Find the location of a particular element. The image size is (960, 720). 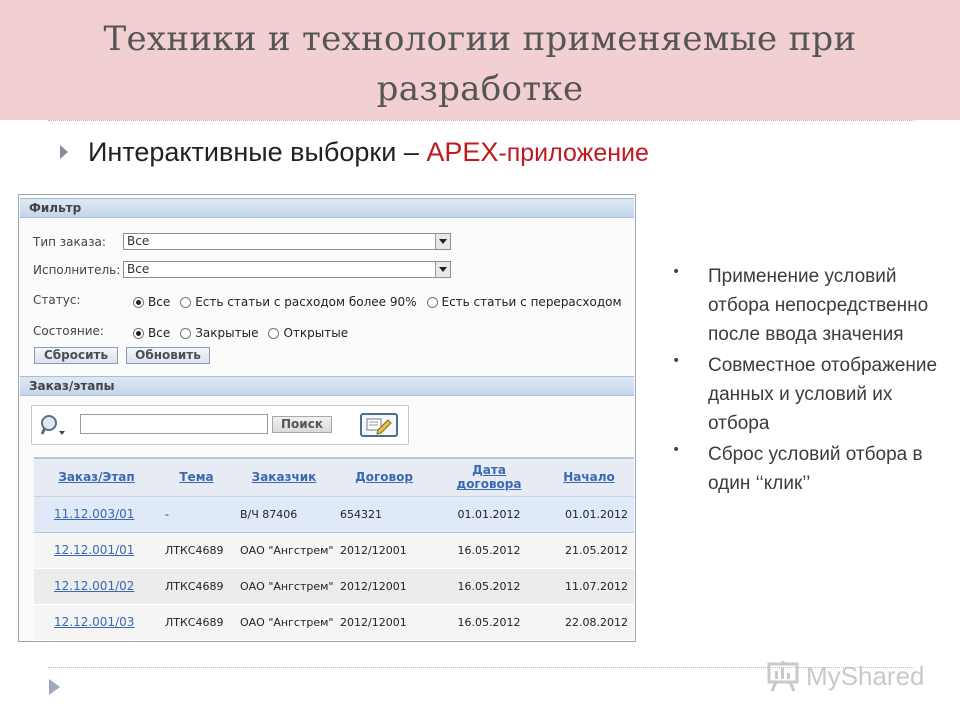

refresh-button: Обновить is located at coordinates (168, 355).